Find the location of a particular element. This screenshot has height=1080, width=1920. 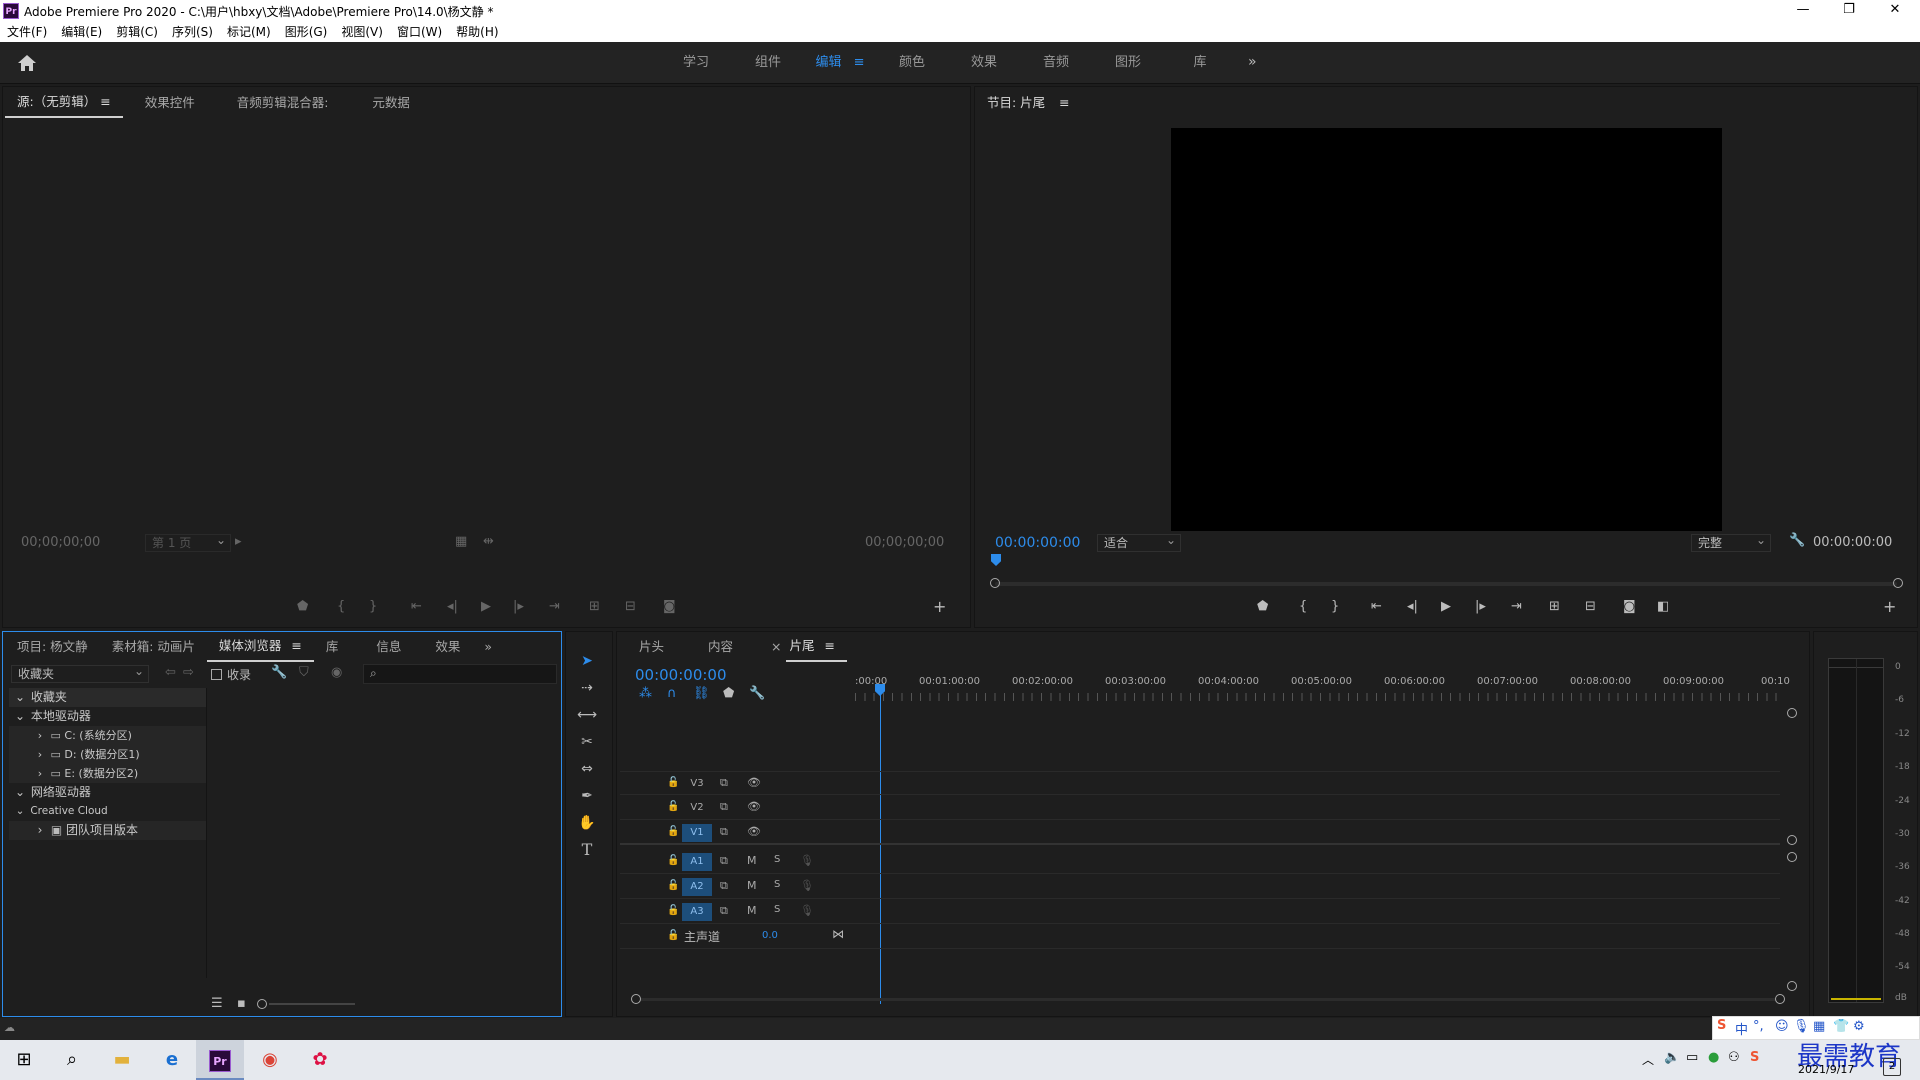

audio-scroll-top-handle is located at coordinates (1792, 857).